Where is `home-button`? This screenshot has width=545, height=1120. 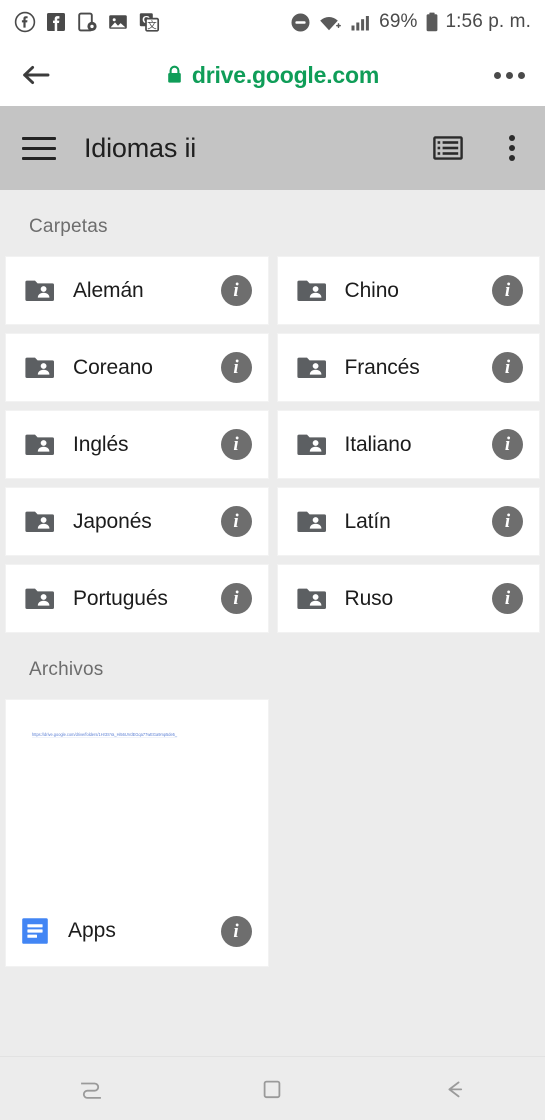 home-button is located at coordinates (272, 1088).